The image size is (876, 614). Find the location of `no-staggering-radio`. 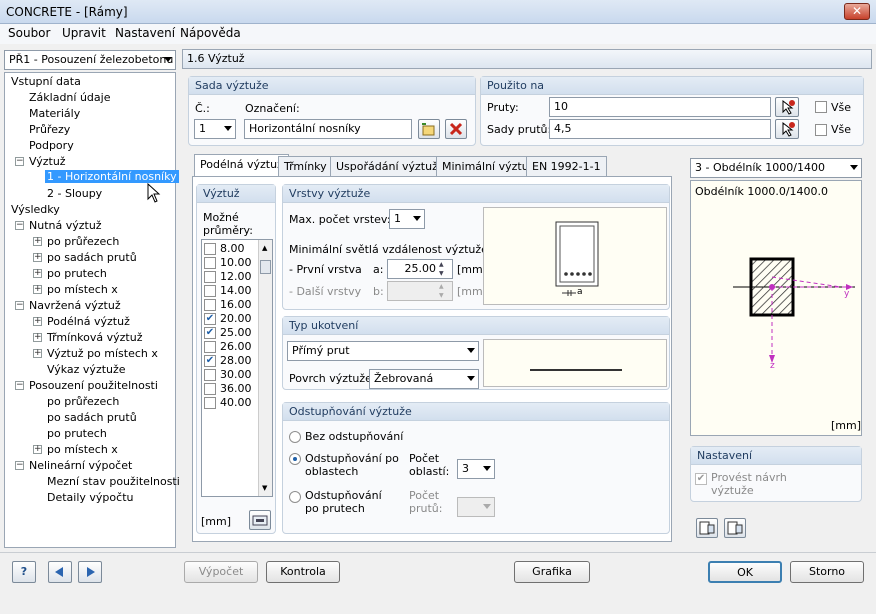

no-staggering-radio is located at coordinates (295, 437).